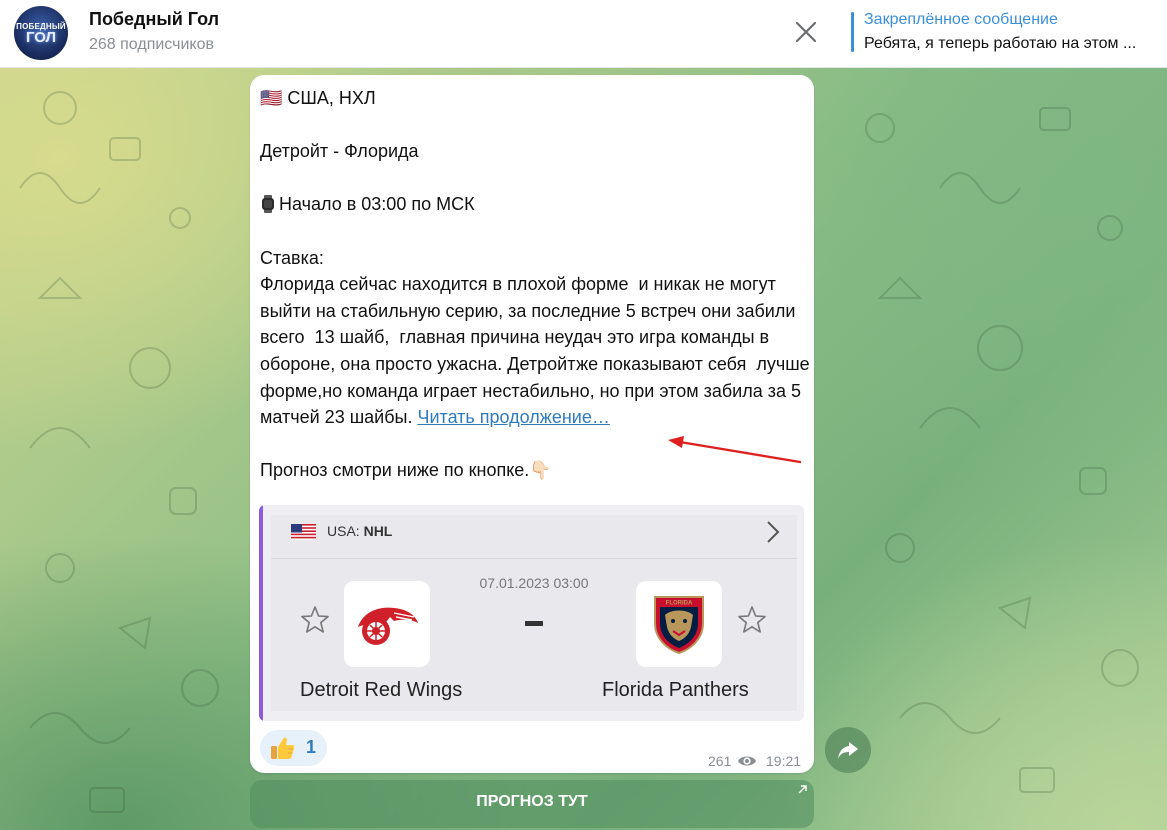 The height and width of the screenshot is (830, 1167). Describe the element at coordinates (387, 624) in the screenshot. I see `detroit-red-wings-logo` at that location.